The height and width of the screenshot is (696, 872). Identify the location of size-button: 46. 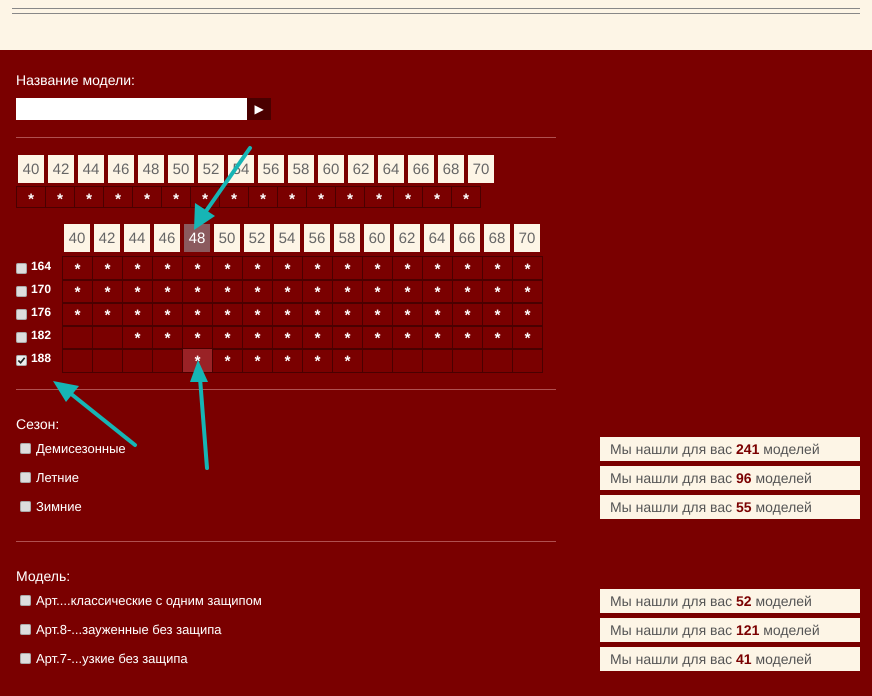
(167, 238).